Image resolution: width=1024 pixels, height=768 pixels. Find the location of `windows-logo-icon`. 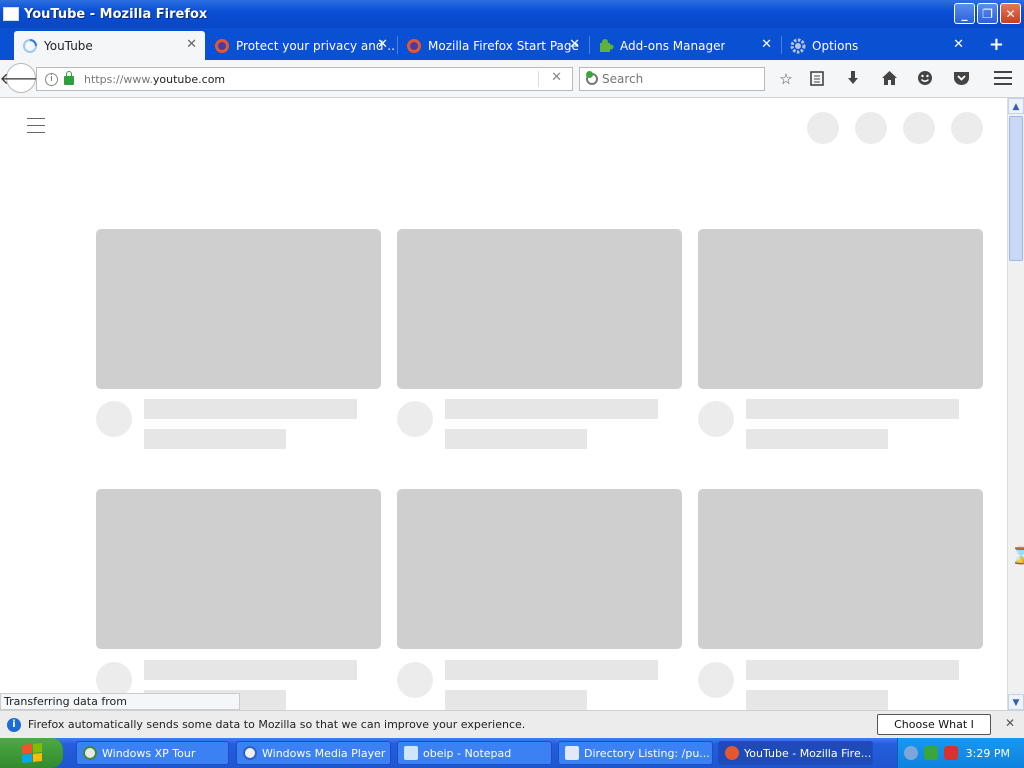

windows-logo-icon is located at coordinates (31, 753).